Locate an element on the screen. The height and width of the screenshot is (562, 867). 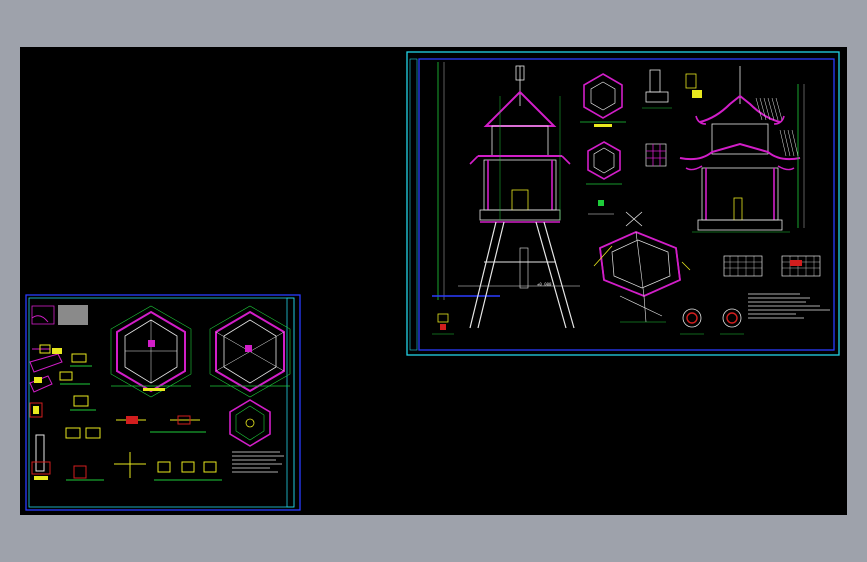
circular-details is located at coordinates (712, 321).